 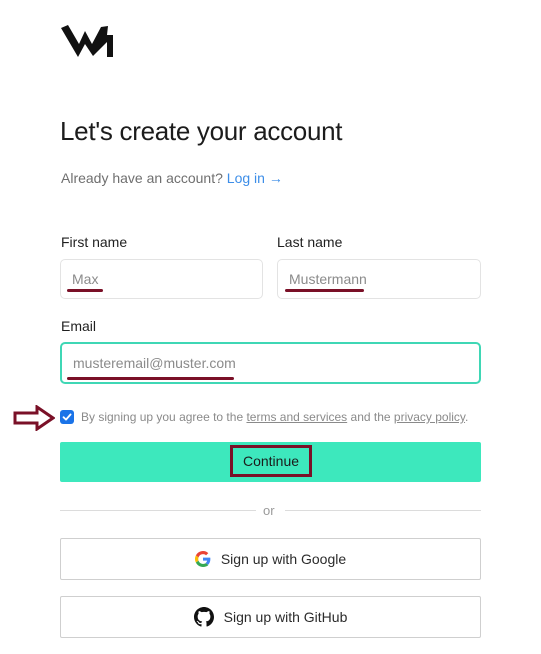 What do you see at coordinates (467, 417) in the screenshot?
I see `terms-suffix: .` at bounding box center [467, 417].